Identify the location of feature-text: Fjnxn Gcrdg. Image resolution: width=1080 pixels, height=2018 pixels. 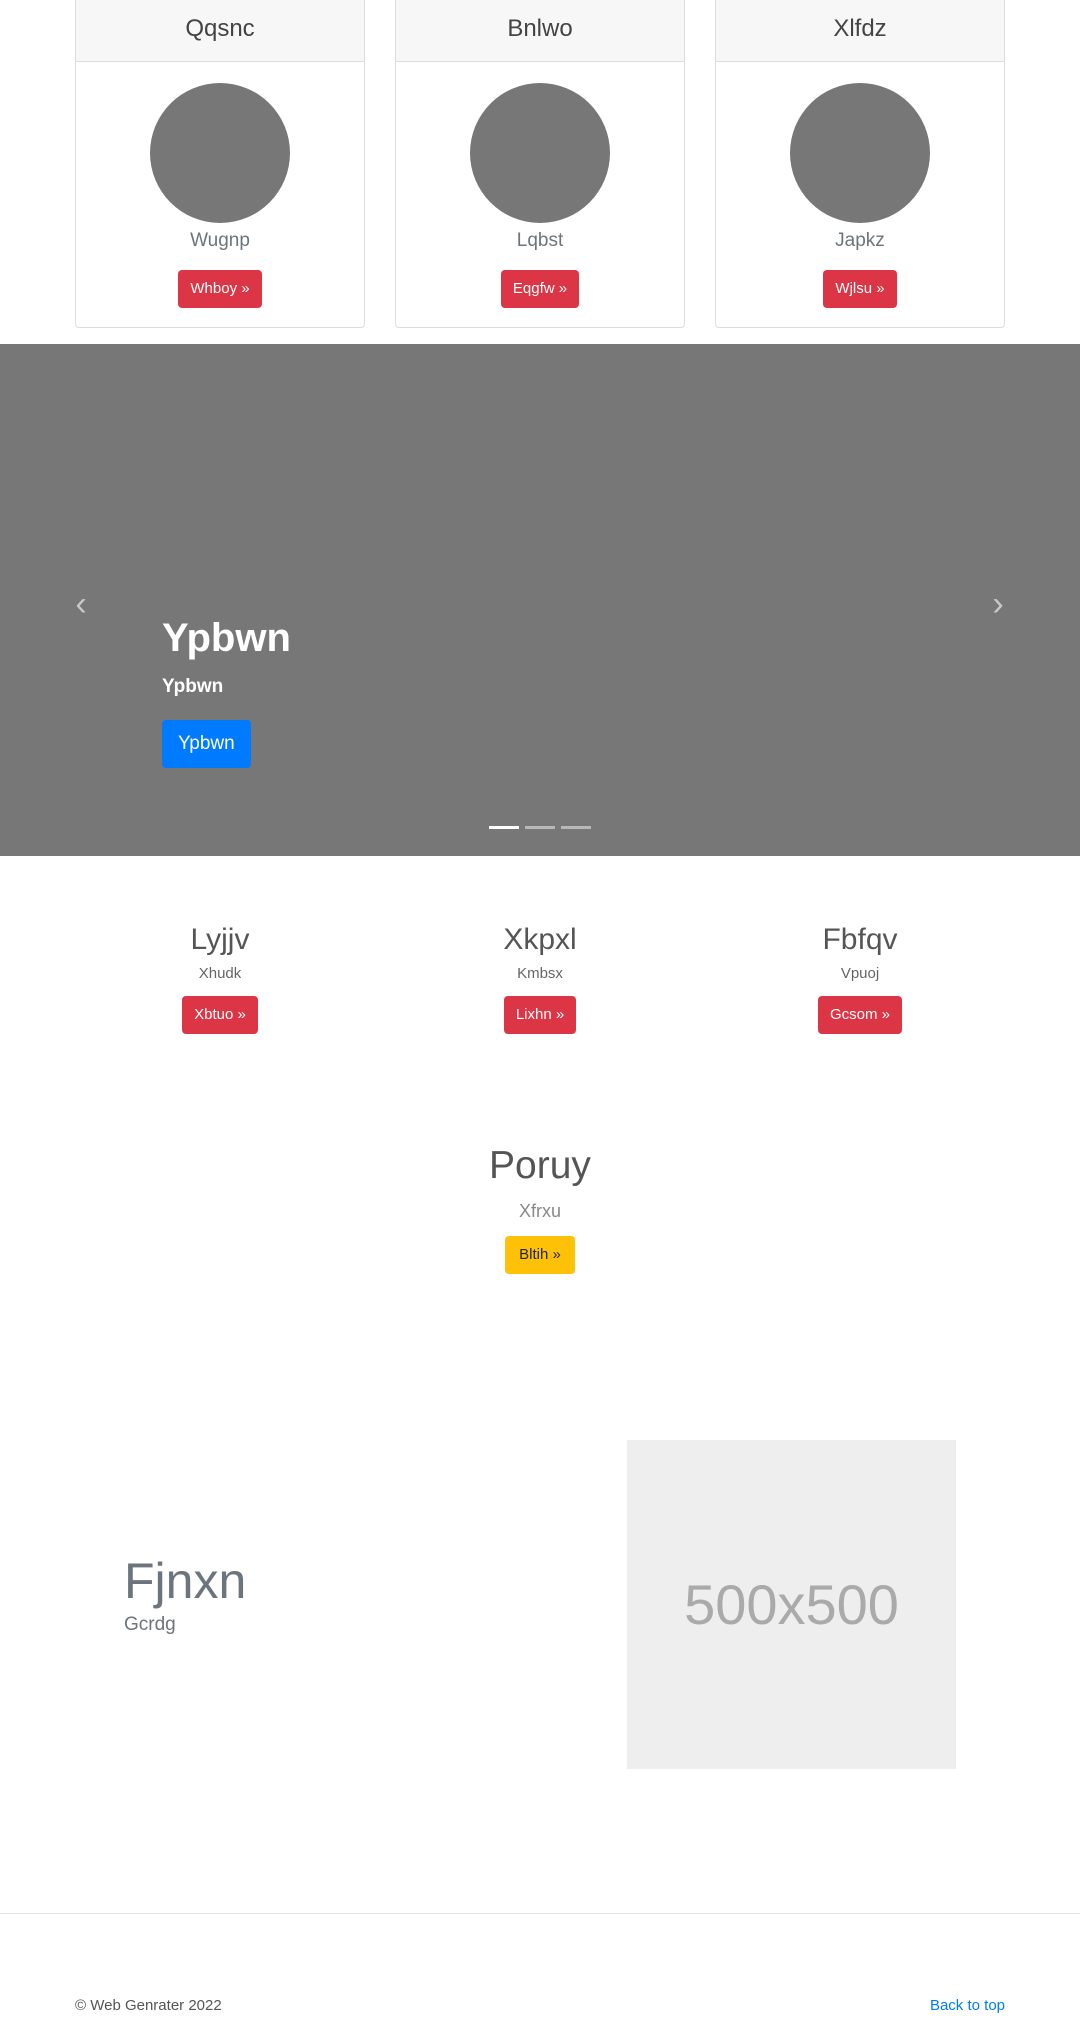
(185, 1594).